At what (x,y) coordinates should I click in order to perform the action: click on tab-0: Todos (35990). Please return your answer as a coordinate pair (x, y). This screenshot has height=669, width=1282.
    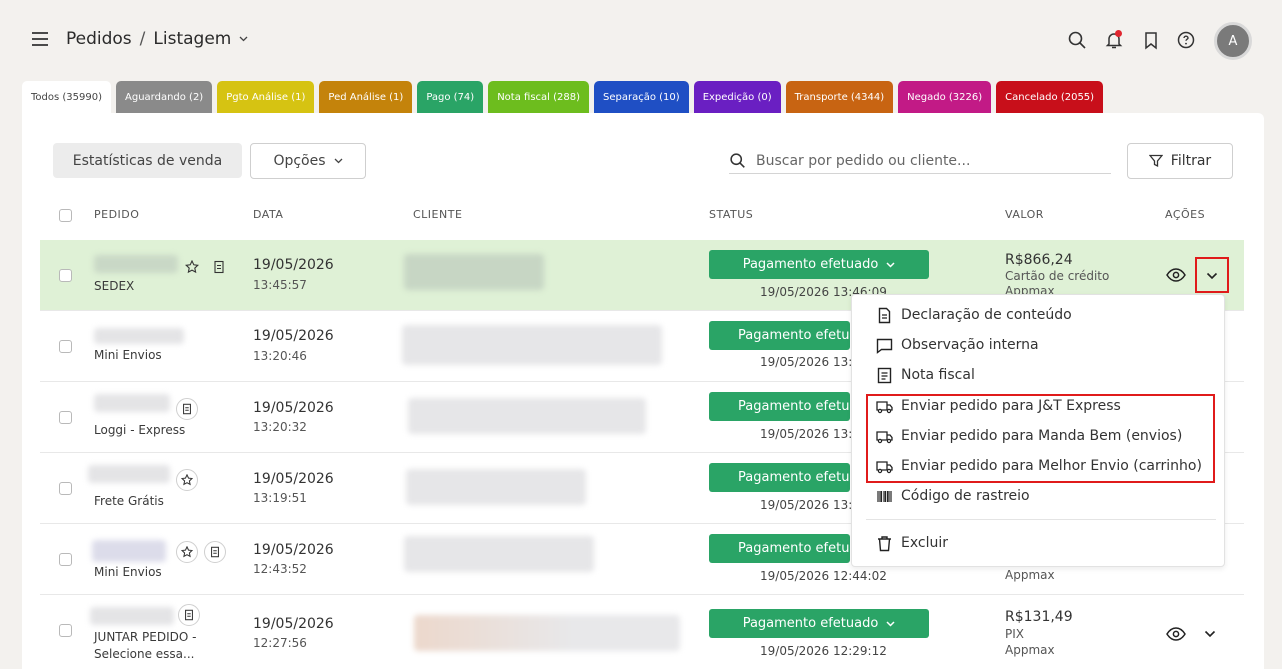
    Looking at the image, I should click on (66, 97).